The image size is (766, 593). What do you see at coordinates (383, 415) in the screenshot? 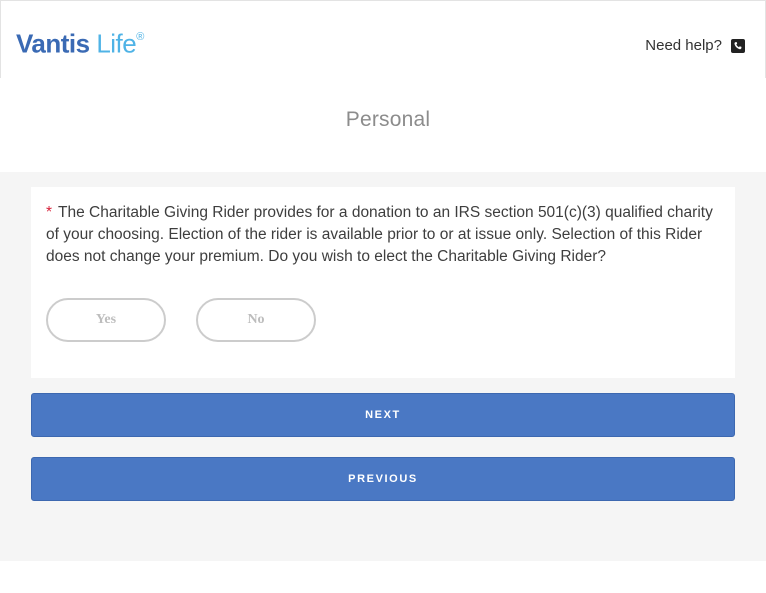
I see `next-button: NEXT` at bounding box center [383, 415].